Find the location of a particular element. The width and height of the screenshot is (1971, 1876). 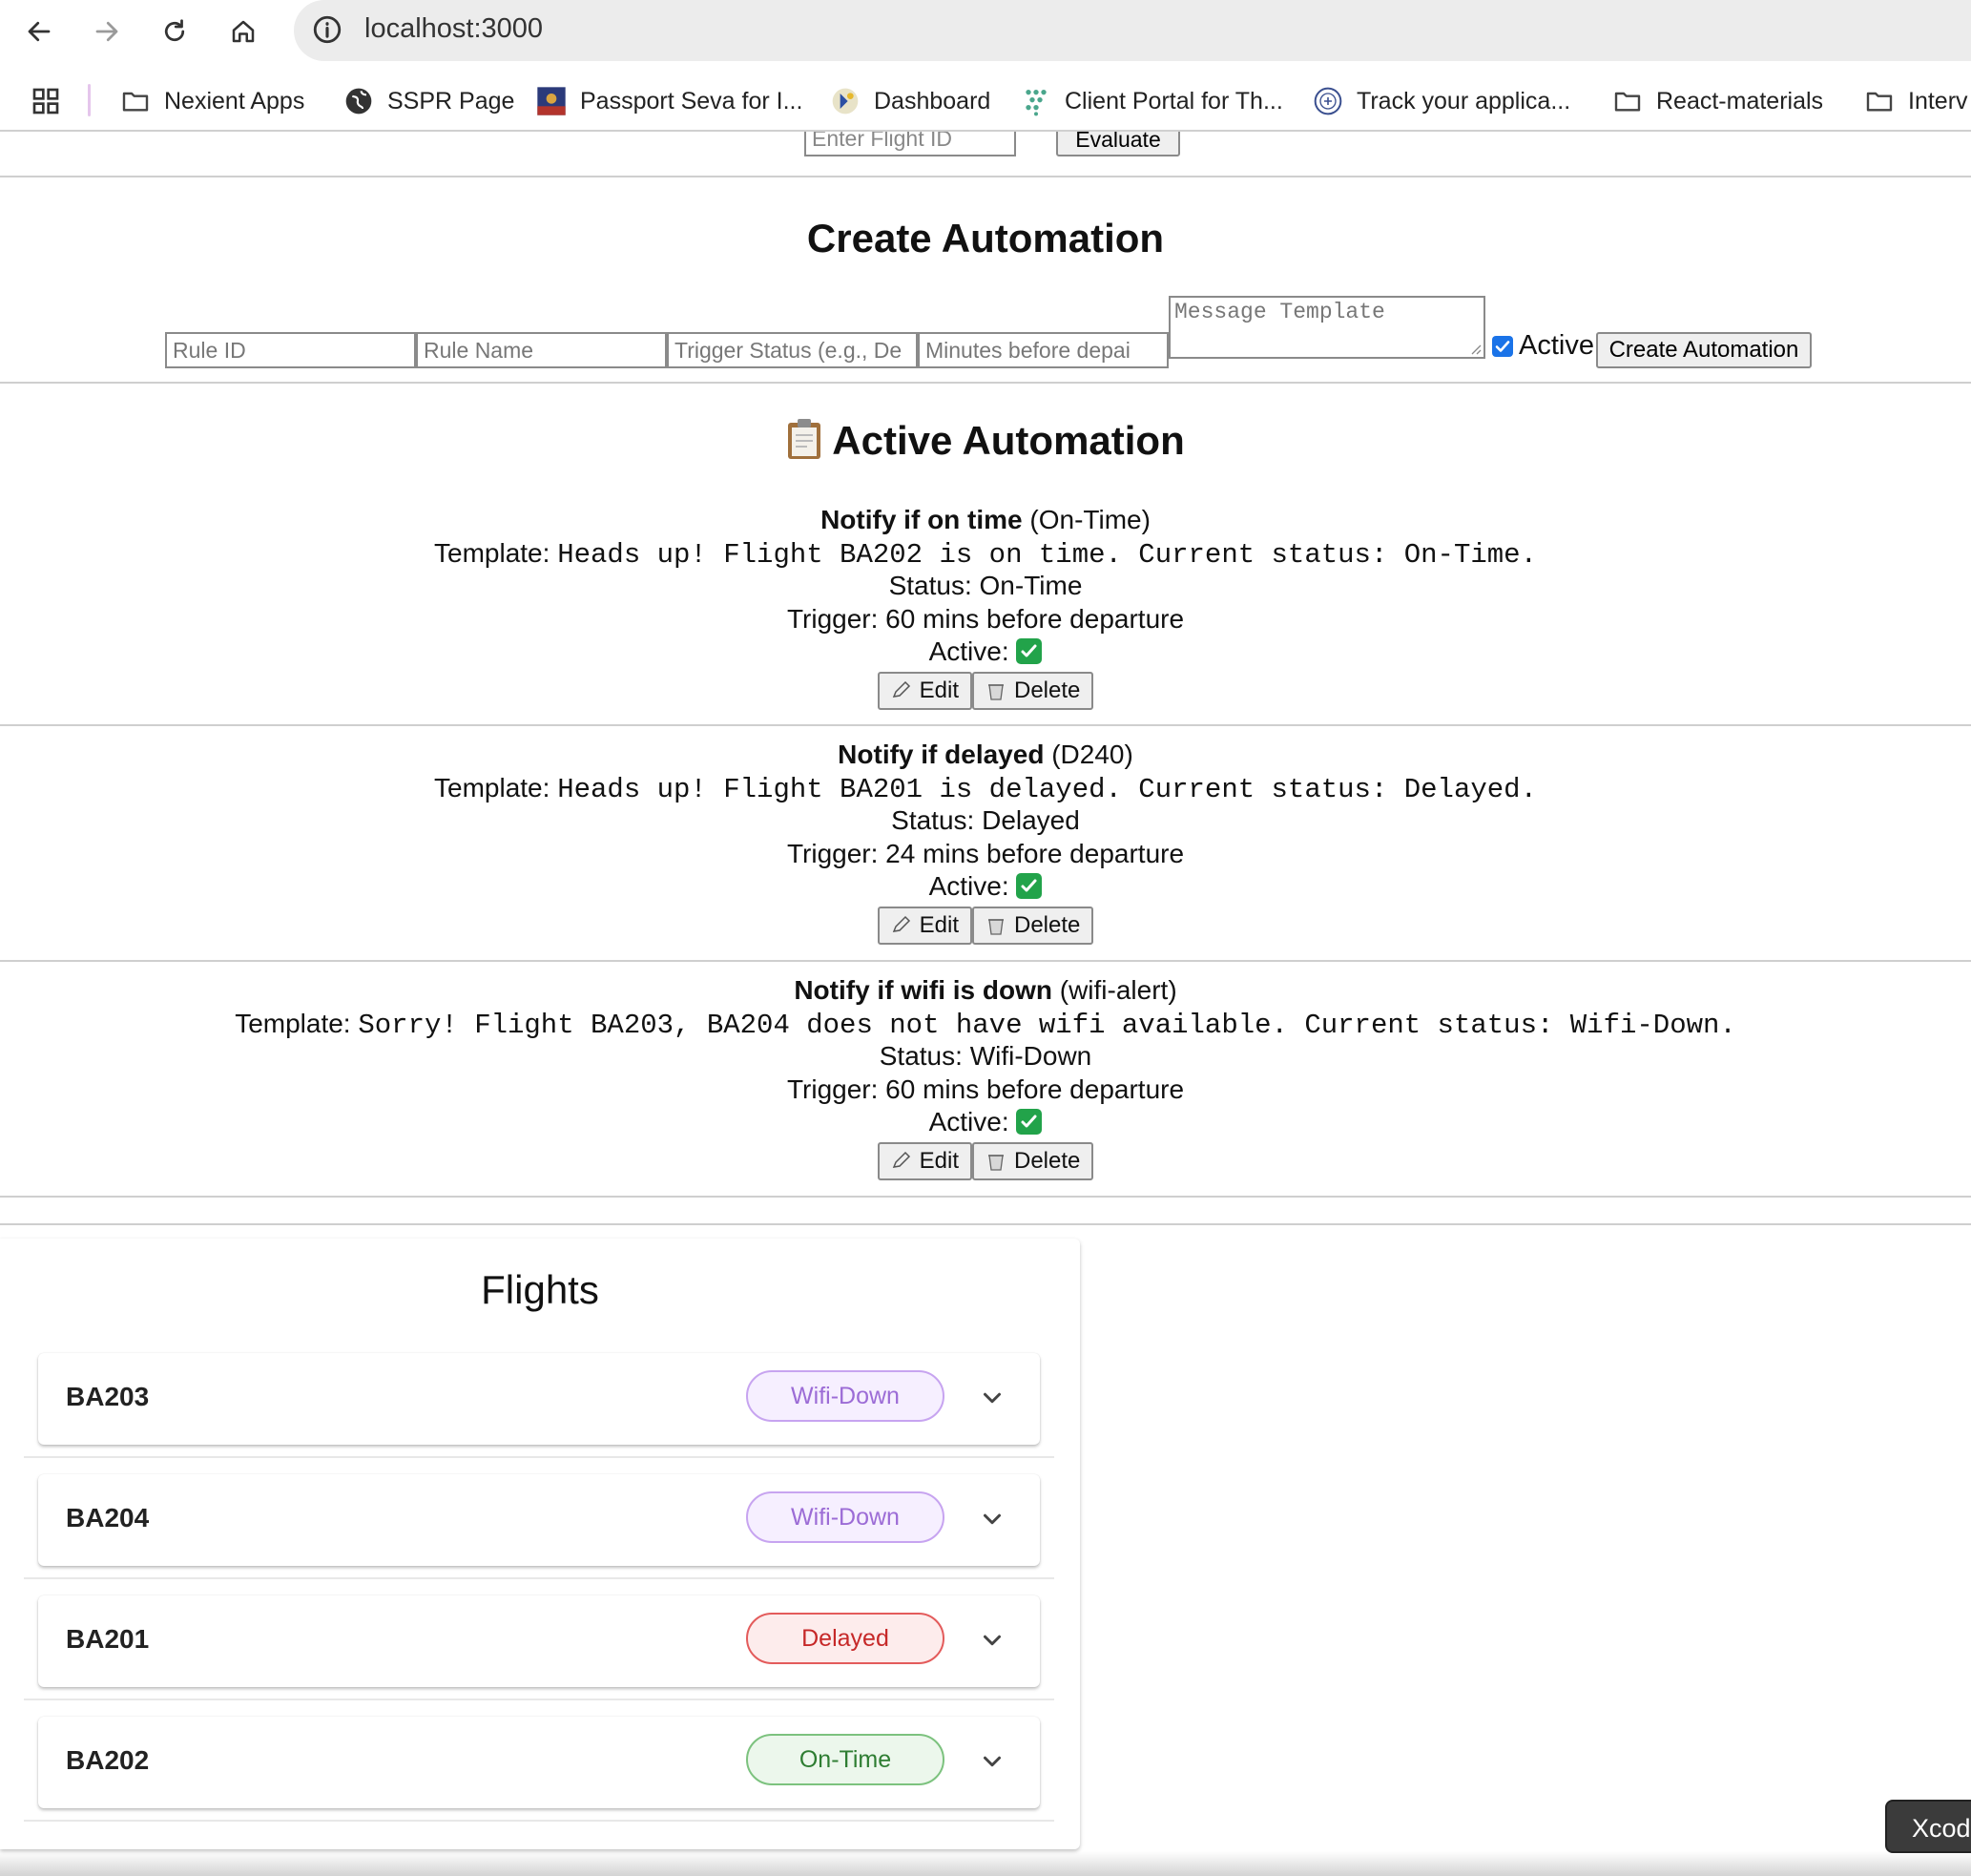

dashboard-icon is located at coordinates (846, 101).